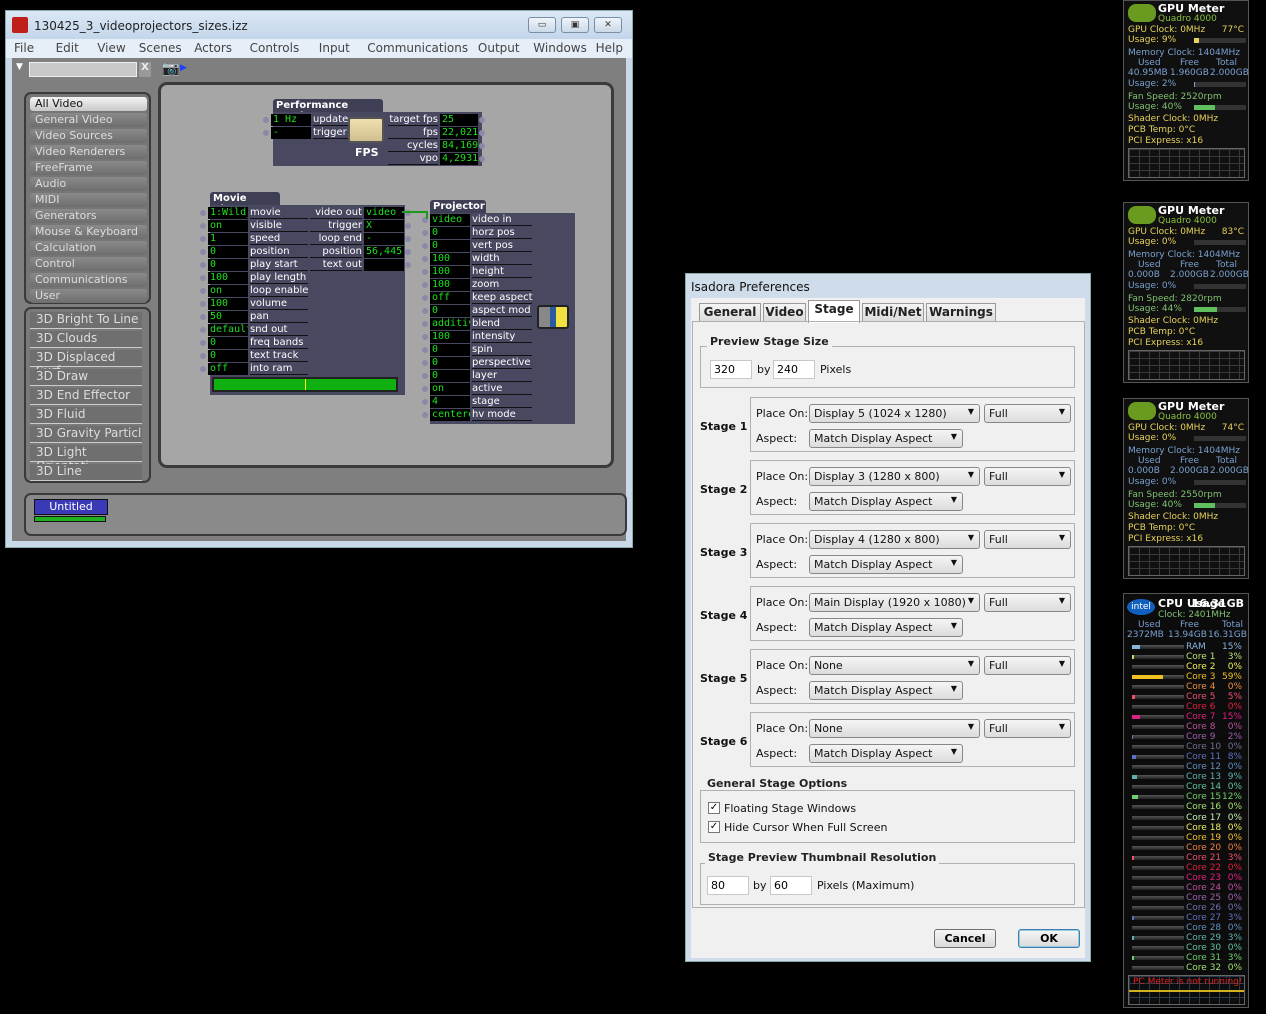  Describe the element at coordinates (228, 239) in the screenshot. I see `movie-input-value: 1` at that location.